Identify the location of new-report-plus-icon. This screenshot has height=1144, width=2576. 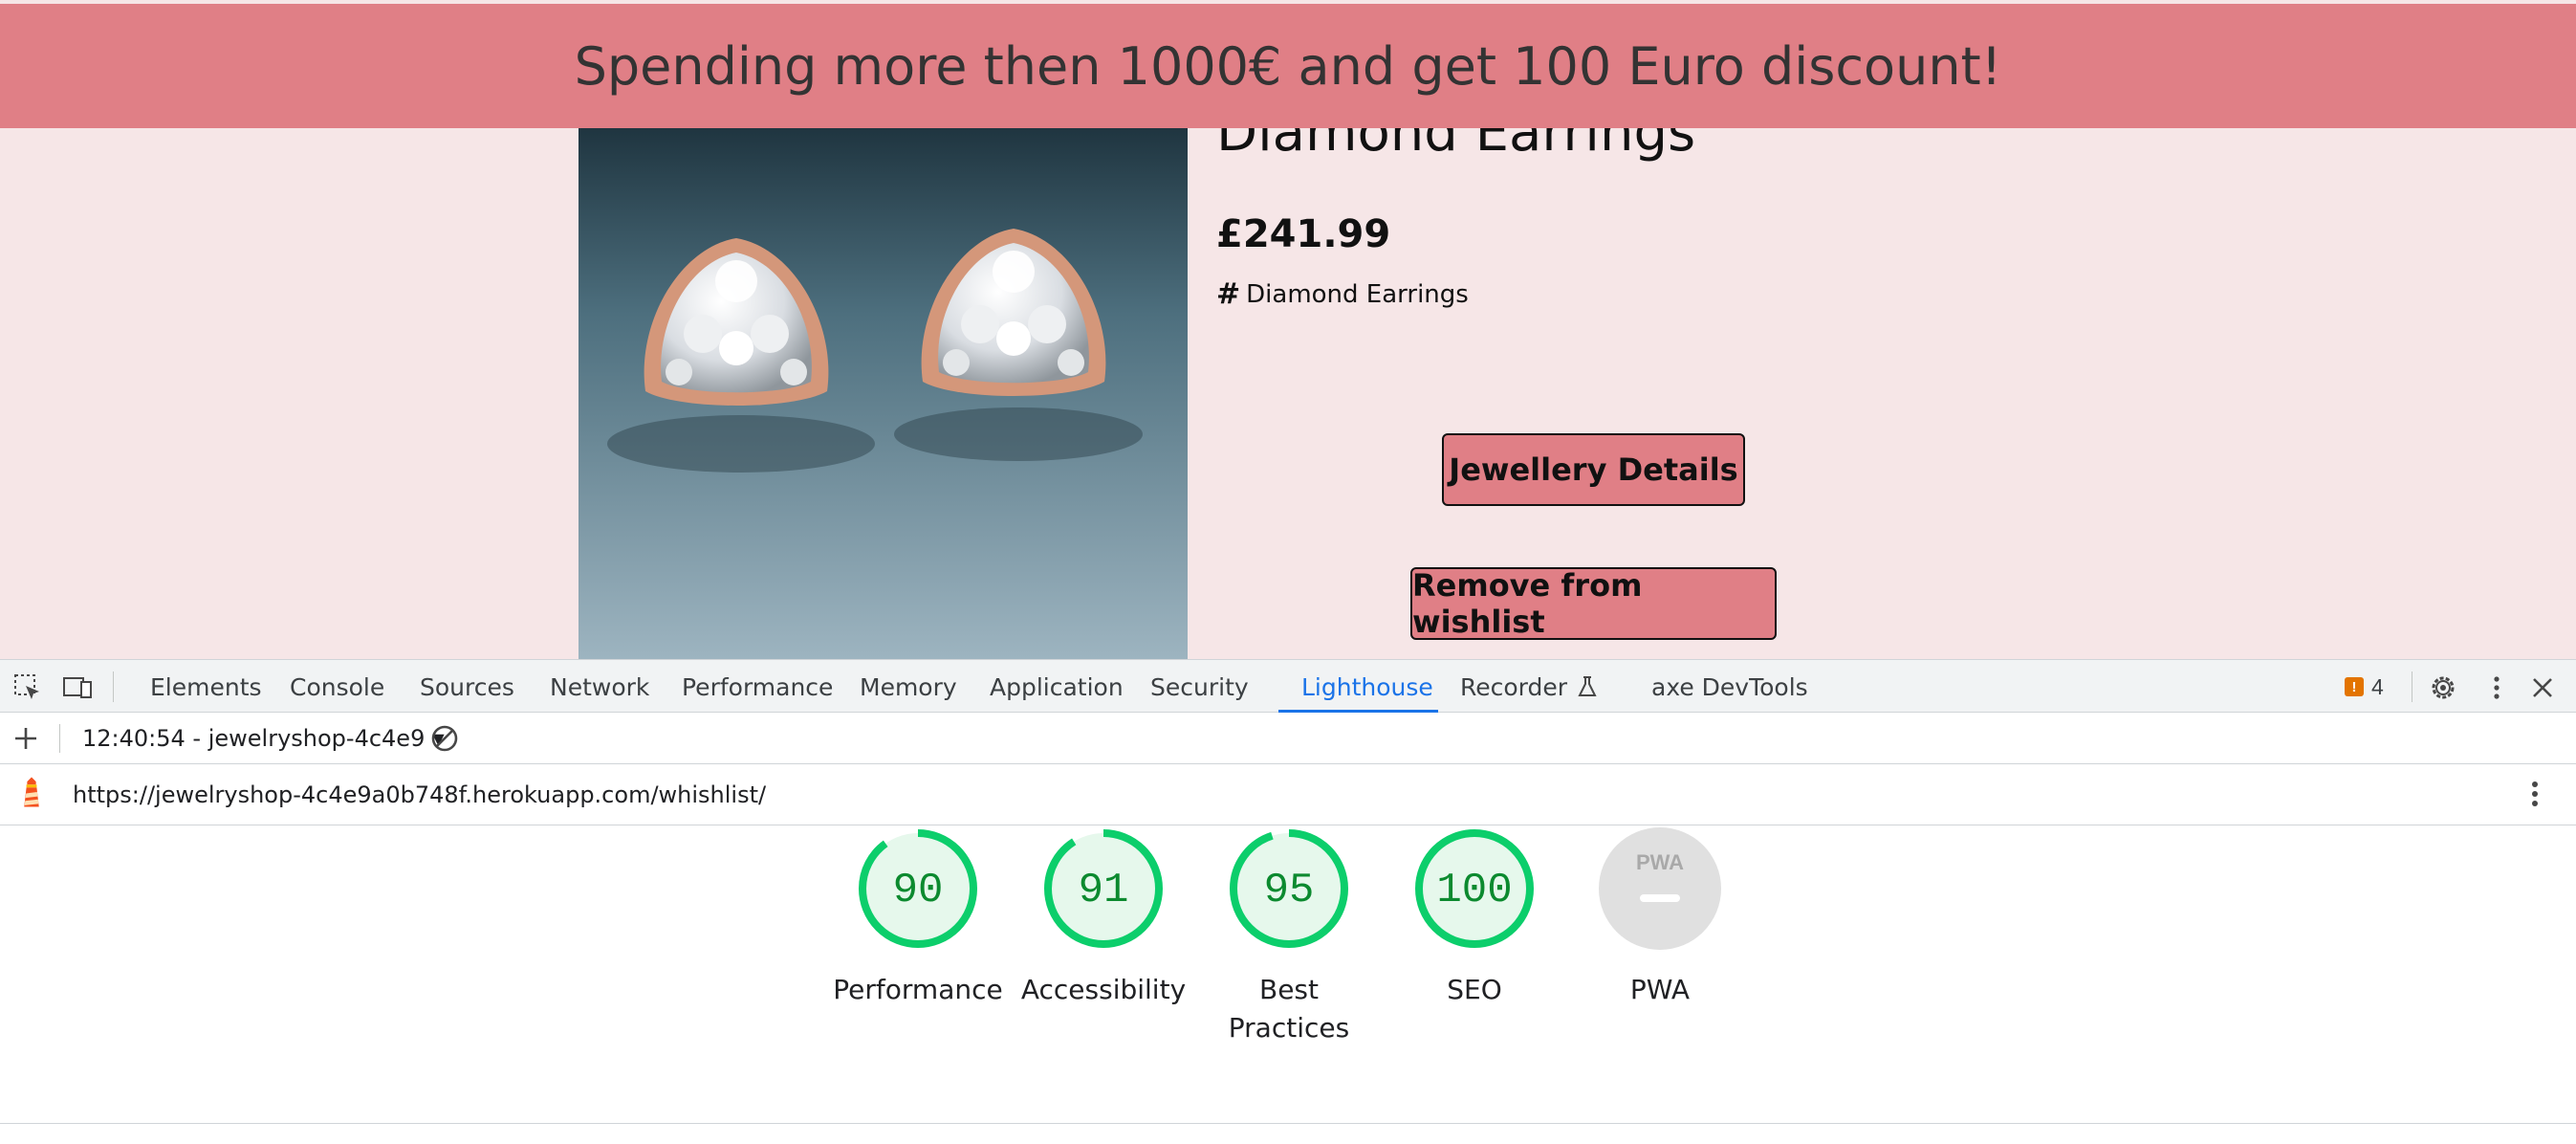
(26, 738).